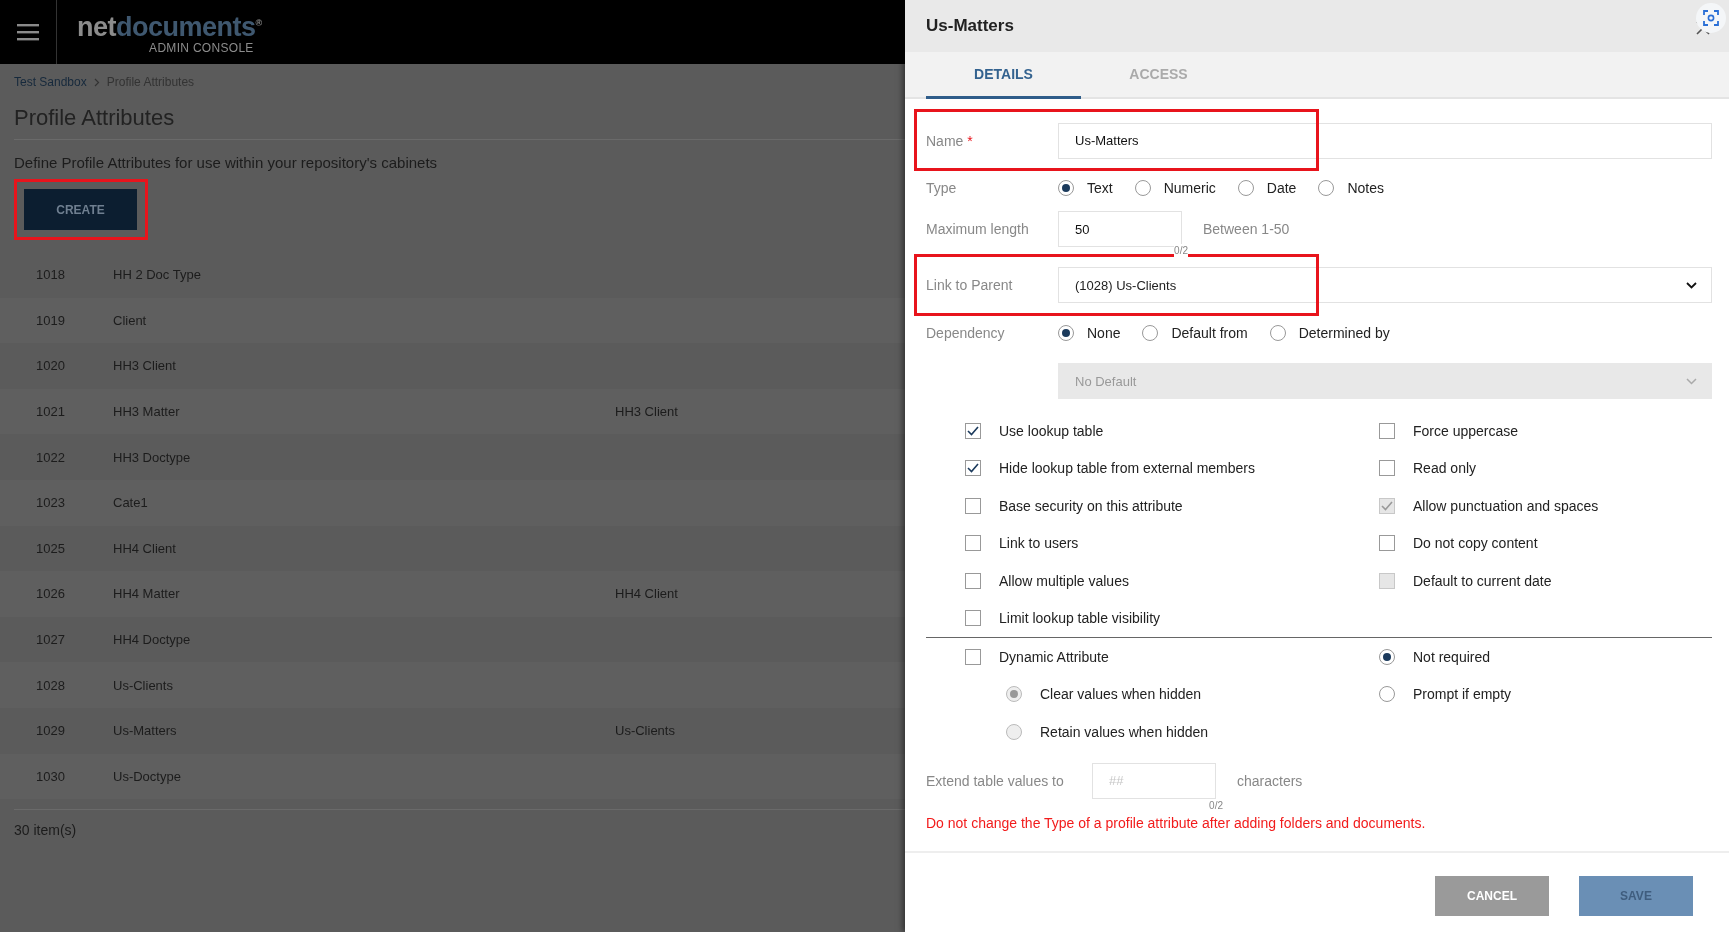 This screenshot has height=932, width=1729. What do you see at coordinates (1100, 188) in the screenshot?
I see `option-label: Text` at bounding box center [1100, 188].